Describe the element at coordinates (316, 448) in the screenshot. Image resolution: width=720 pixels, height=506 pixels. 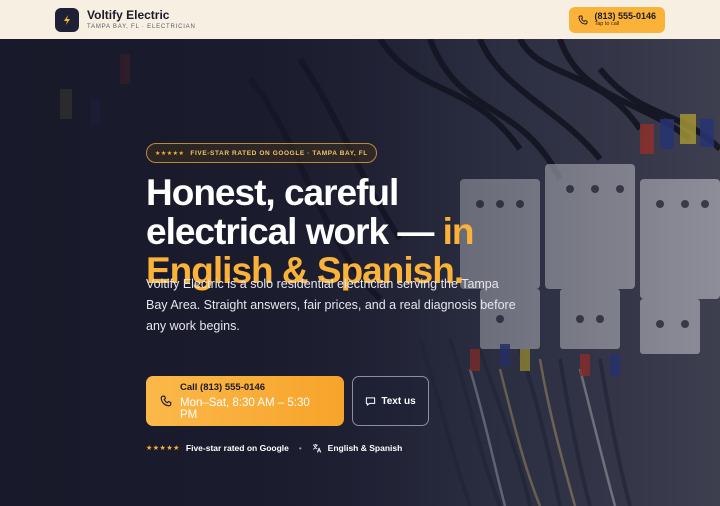
I see `translate-icon` at that location.